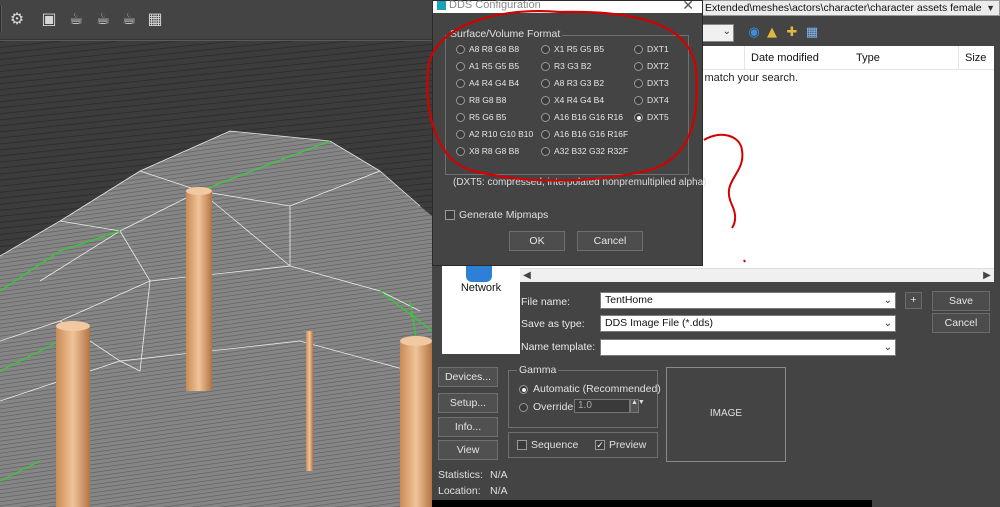 This screenshot has width=1000, height=507. Describe the element at coordinates (688, 7) in the screenshot. I see `close-icon: ✕` at that location.